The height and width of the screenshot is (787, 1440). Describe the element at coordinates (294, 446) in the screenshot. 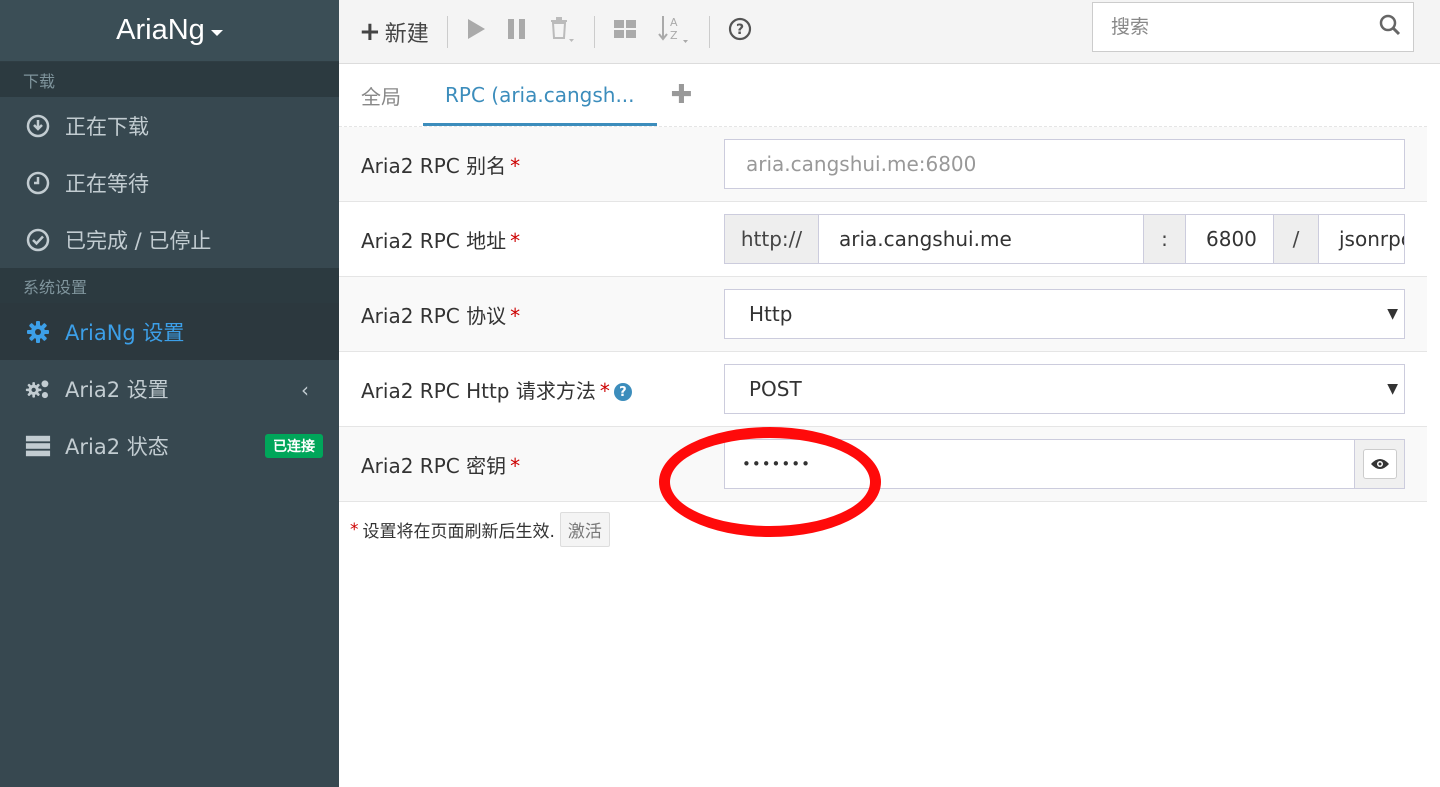

I see `connection-status-badge: 已连接` at that location.